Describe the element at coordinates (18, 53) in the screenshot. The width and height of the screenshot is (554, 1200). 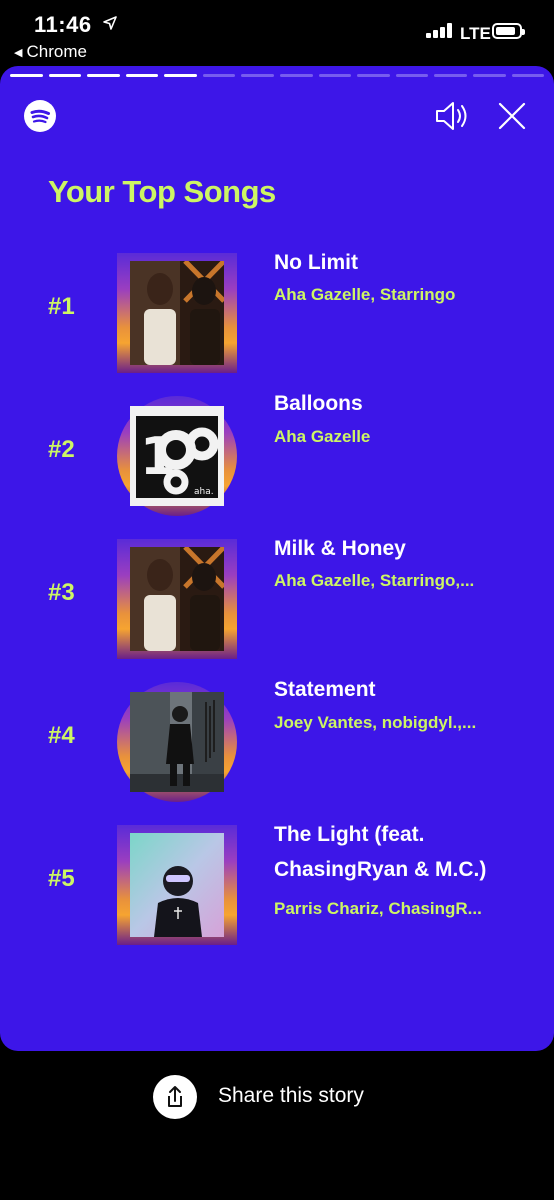
I see `back-triangle-icon: ◀` at that location.